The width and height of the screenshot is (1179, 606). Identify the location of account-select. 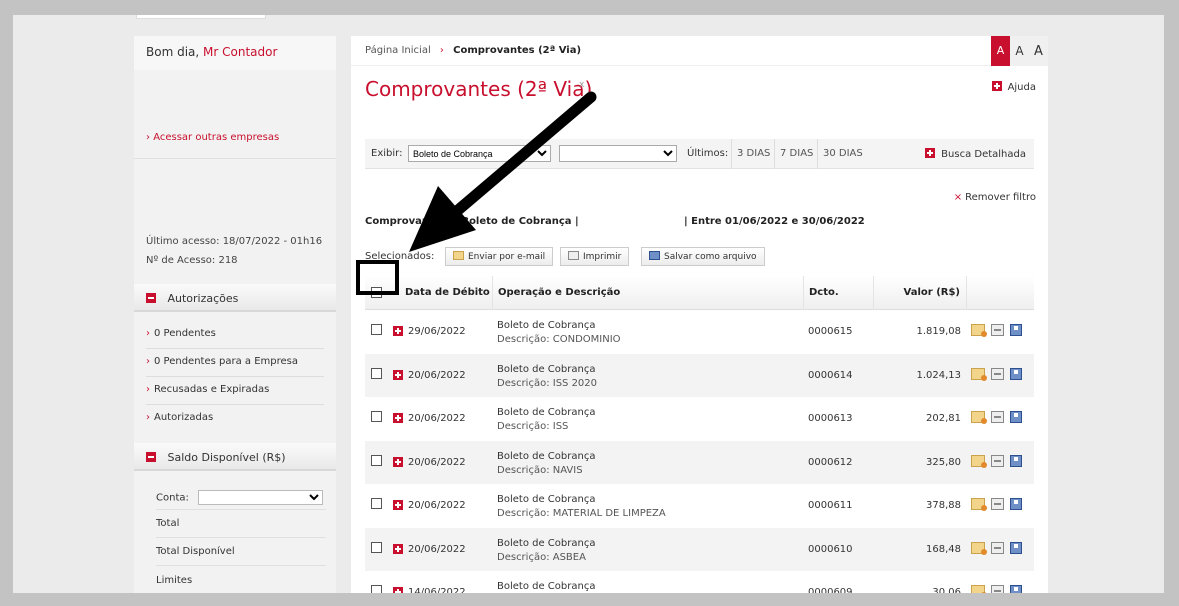
(261, 497).